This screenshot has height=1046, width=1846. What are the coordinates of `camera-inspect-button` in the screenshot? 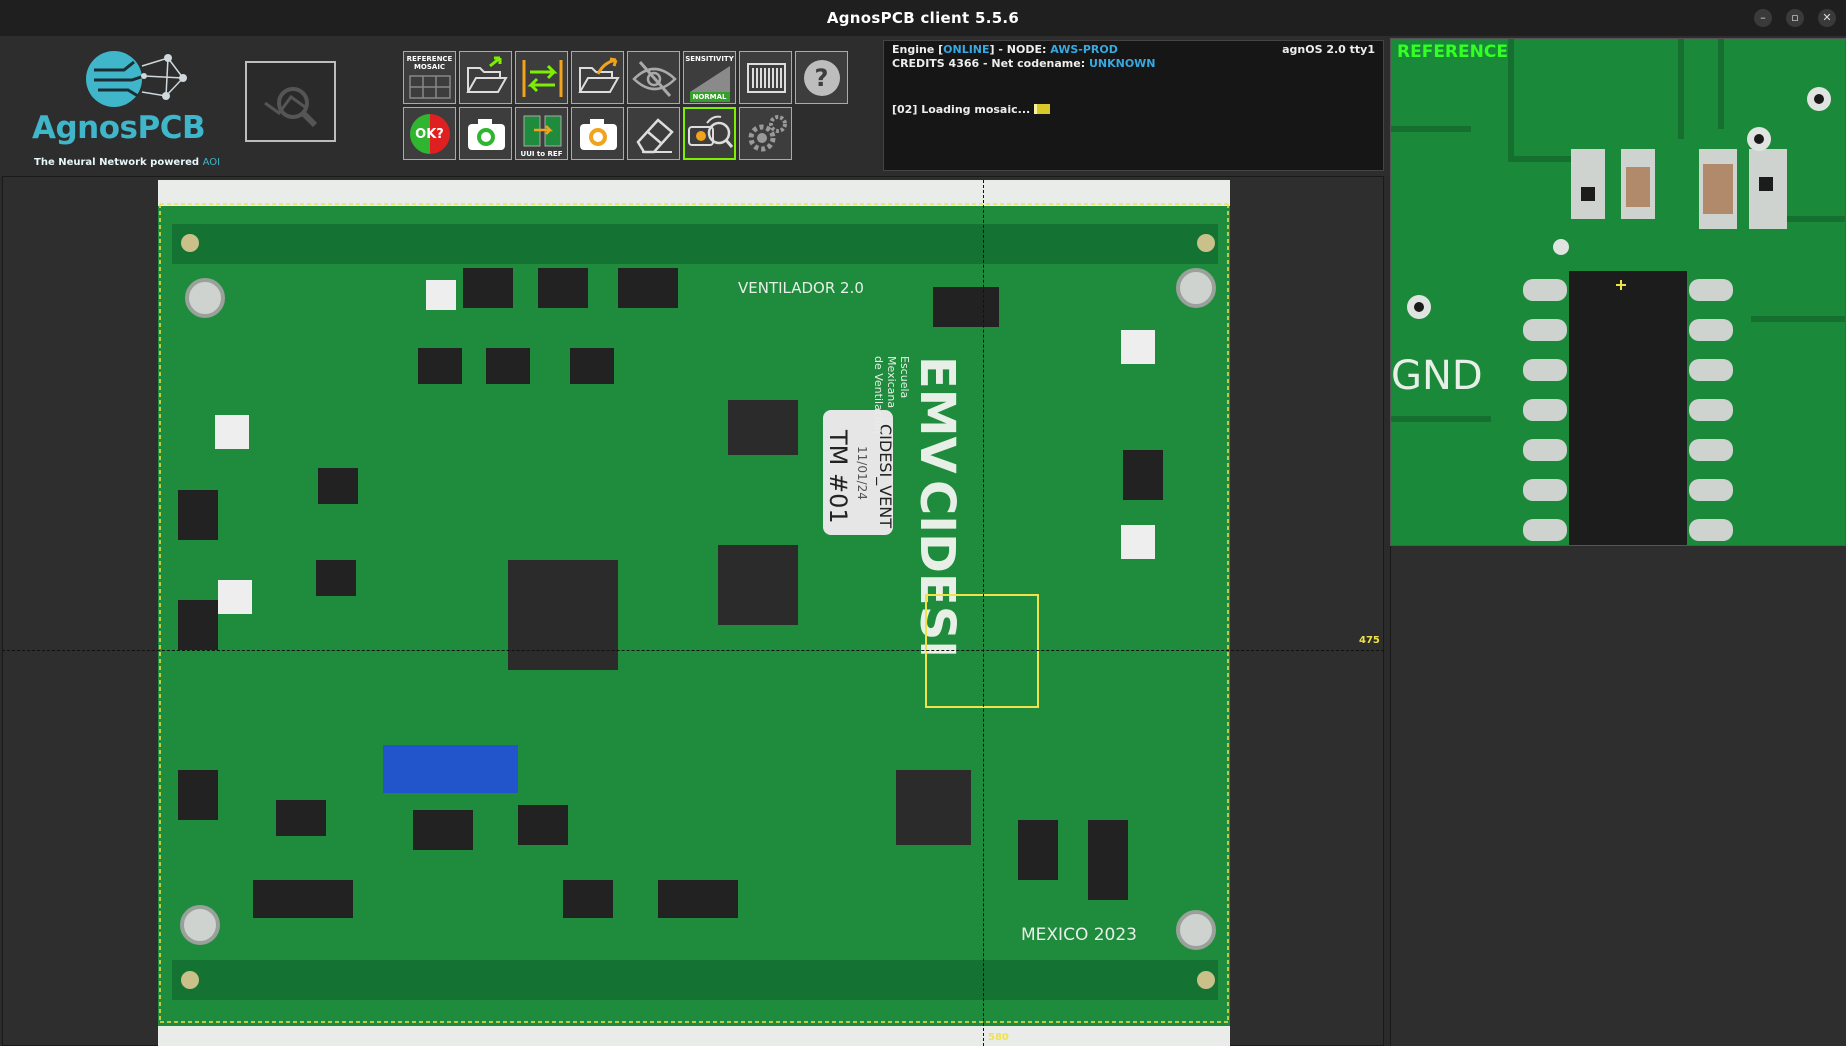 It's located at (709, 133).